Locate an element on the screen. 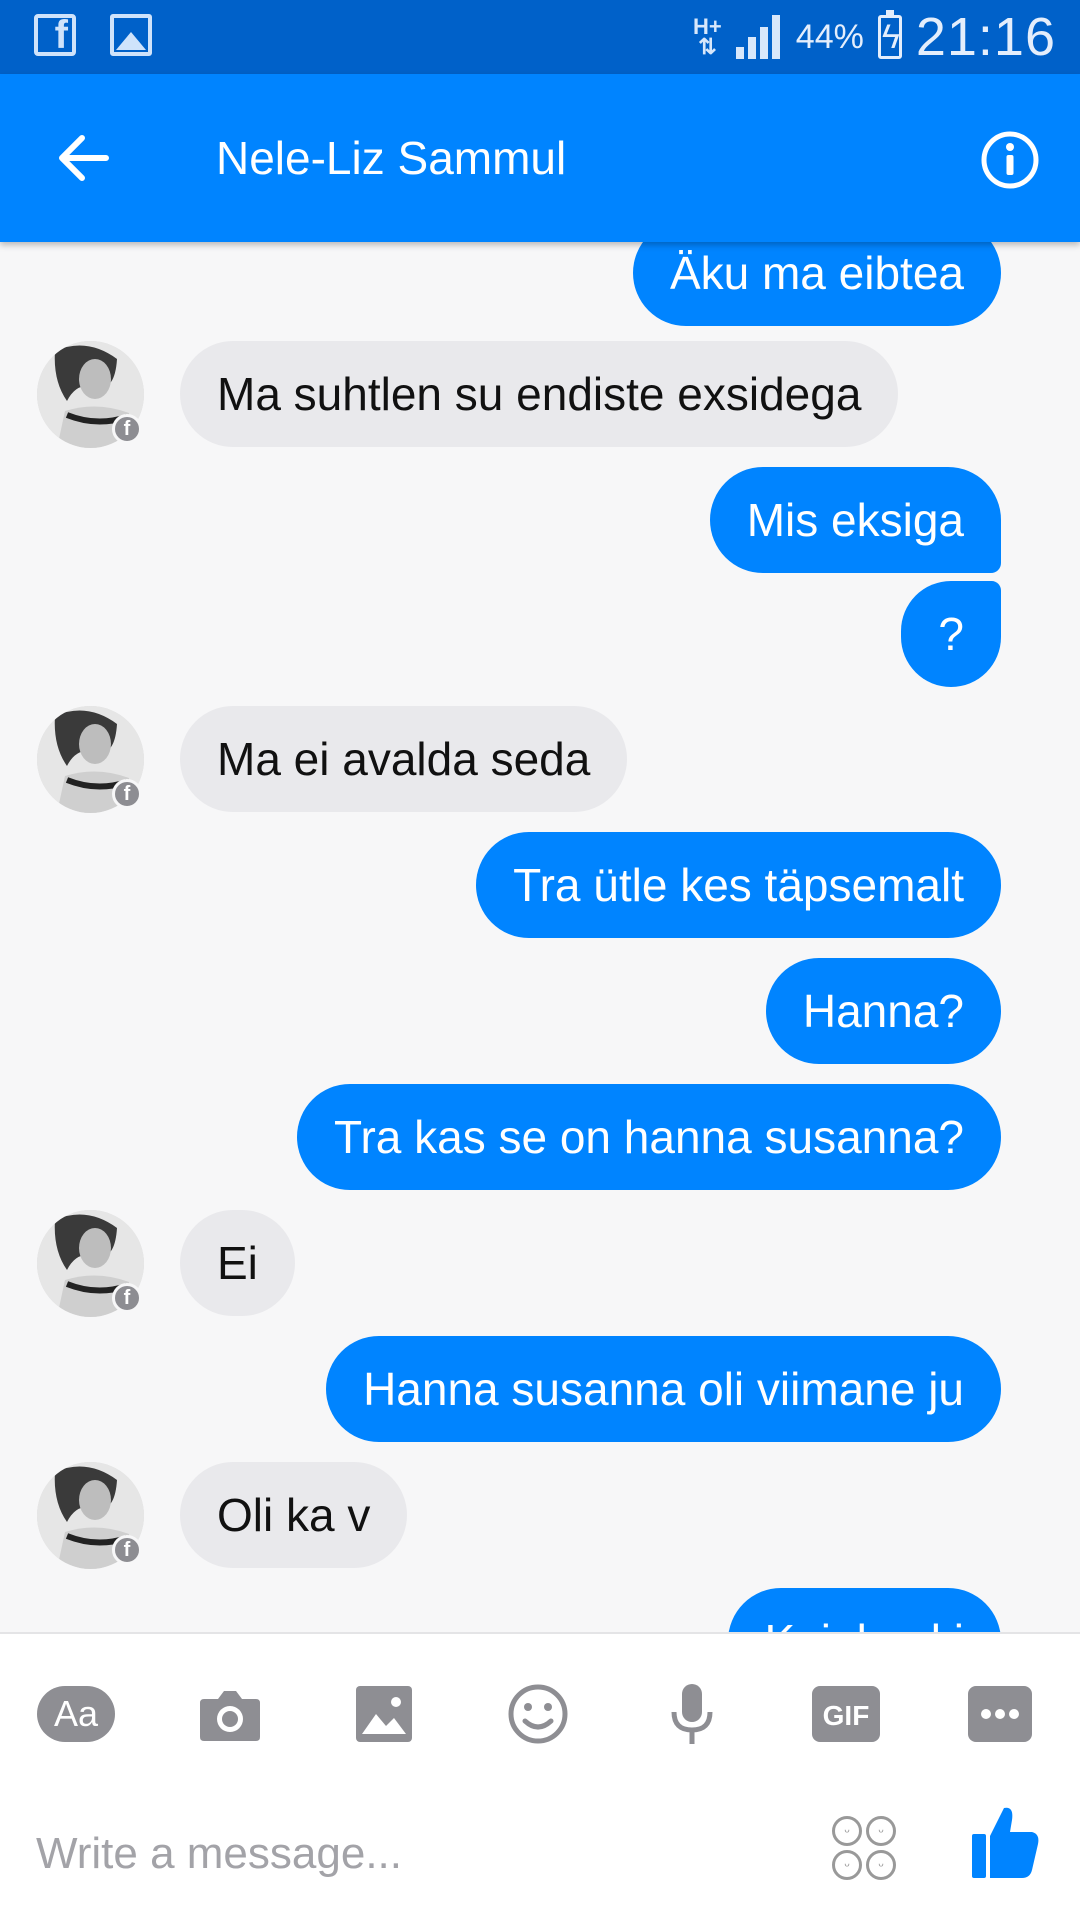 The image size is (1080, 1920). battery-percent: 44% is located at coordinates (829, 36).